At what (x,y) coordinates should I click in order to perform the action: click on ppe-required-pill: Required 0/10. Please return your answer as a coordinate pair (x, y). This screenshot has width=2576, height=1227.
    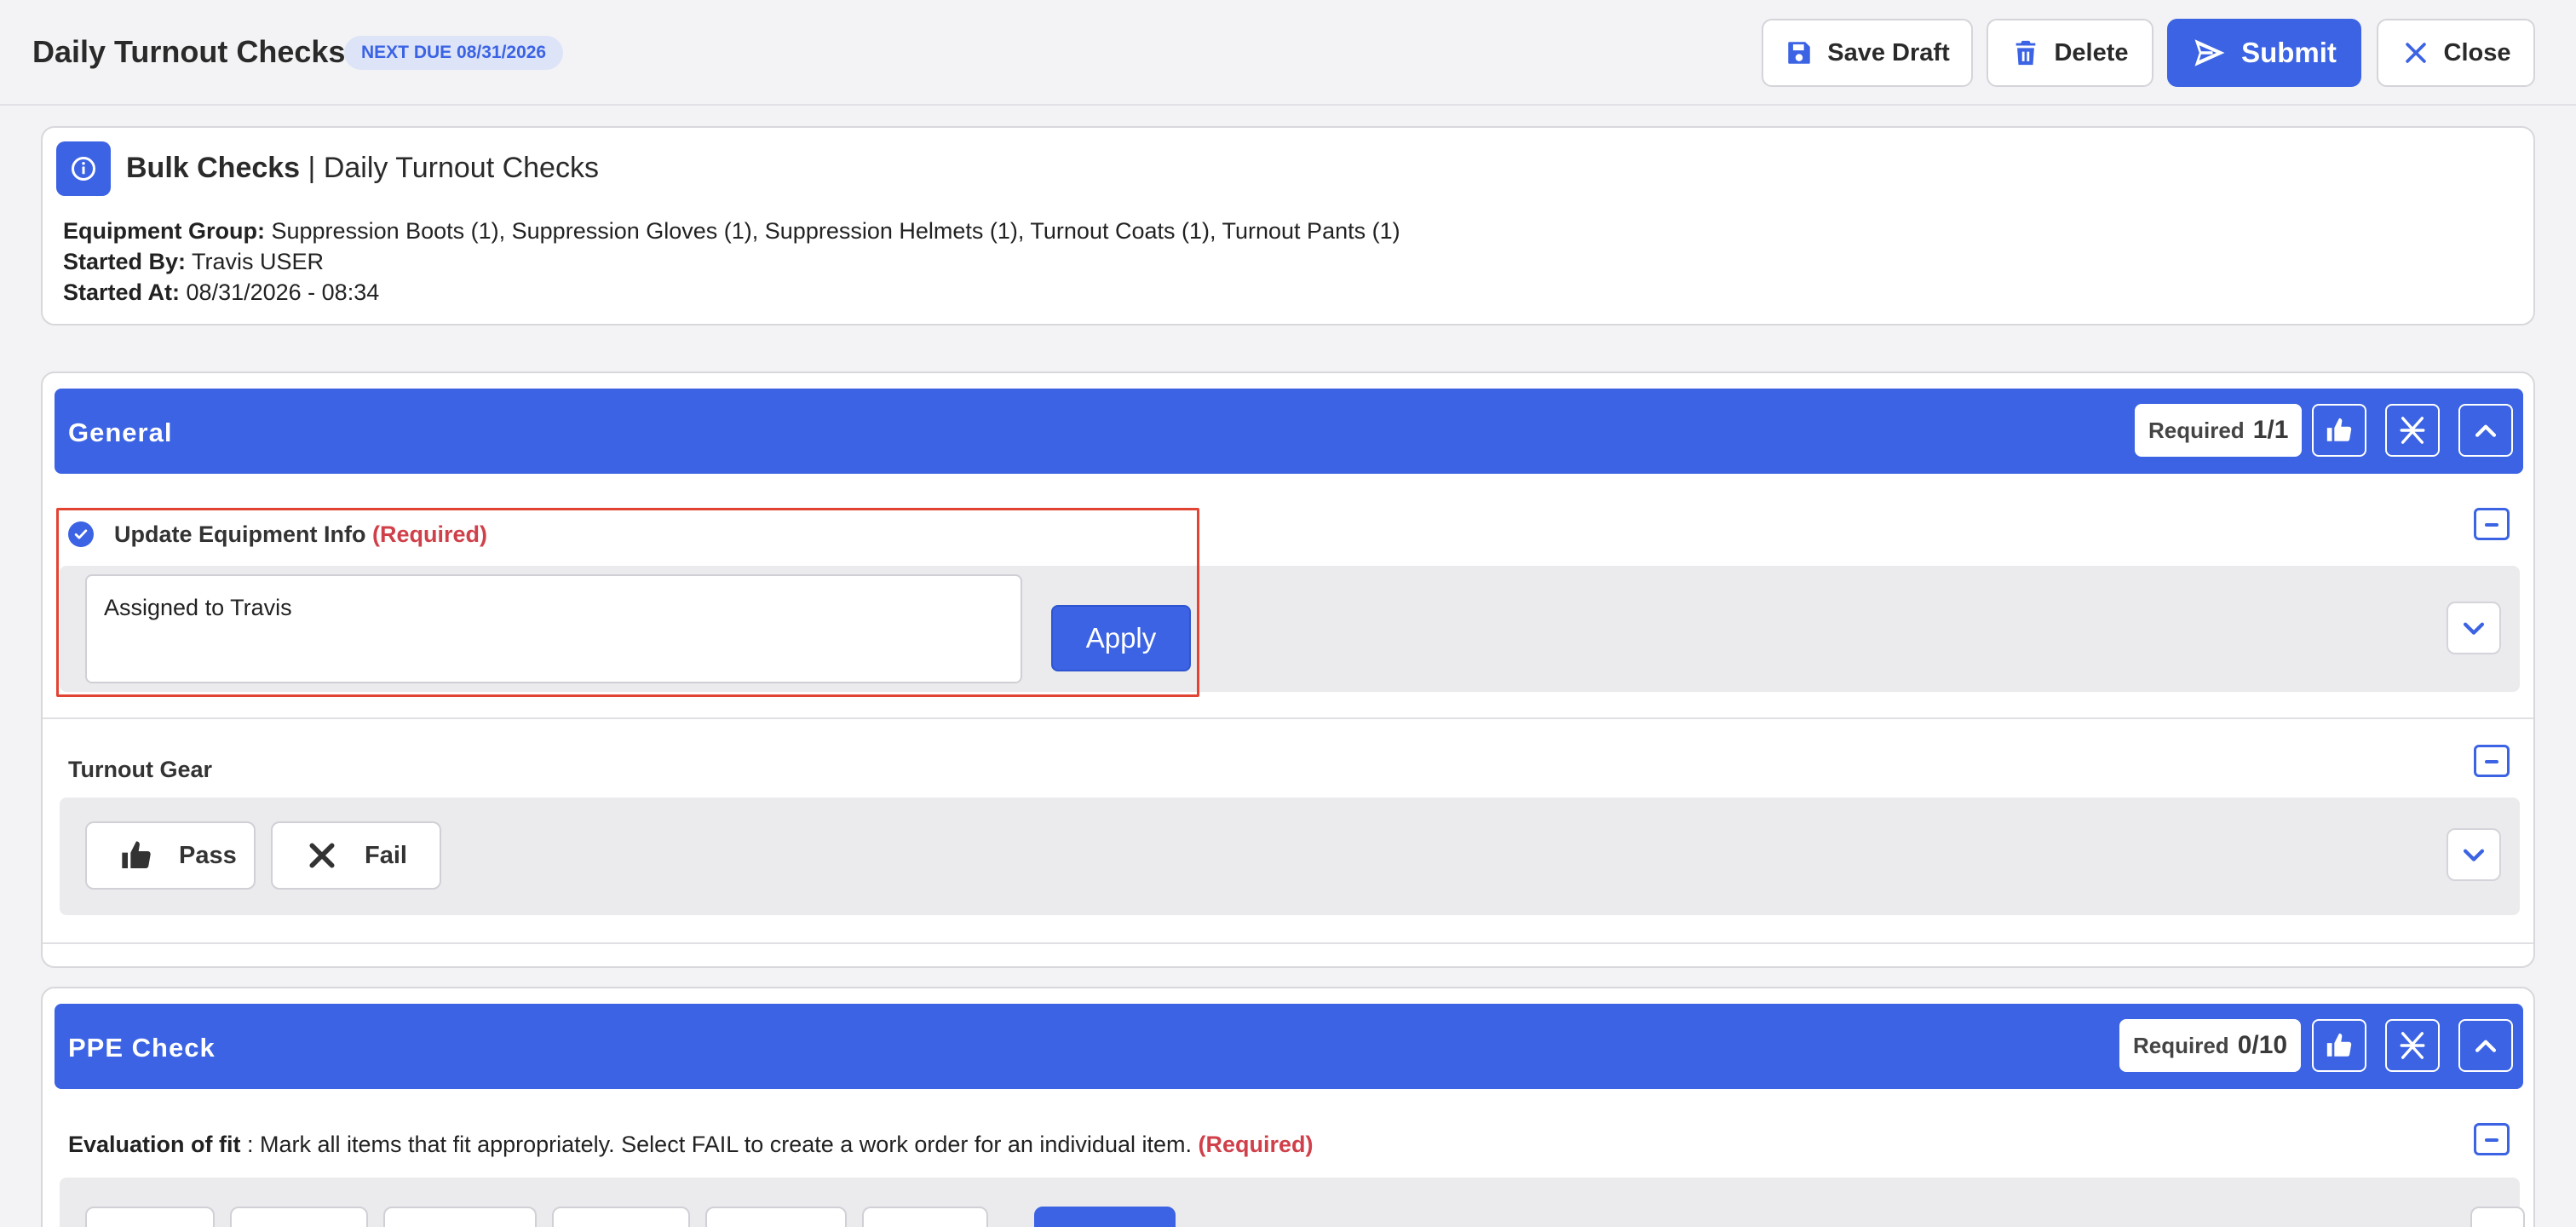
    Looking at the image, I should click on (2211, 1045).